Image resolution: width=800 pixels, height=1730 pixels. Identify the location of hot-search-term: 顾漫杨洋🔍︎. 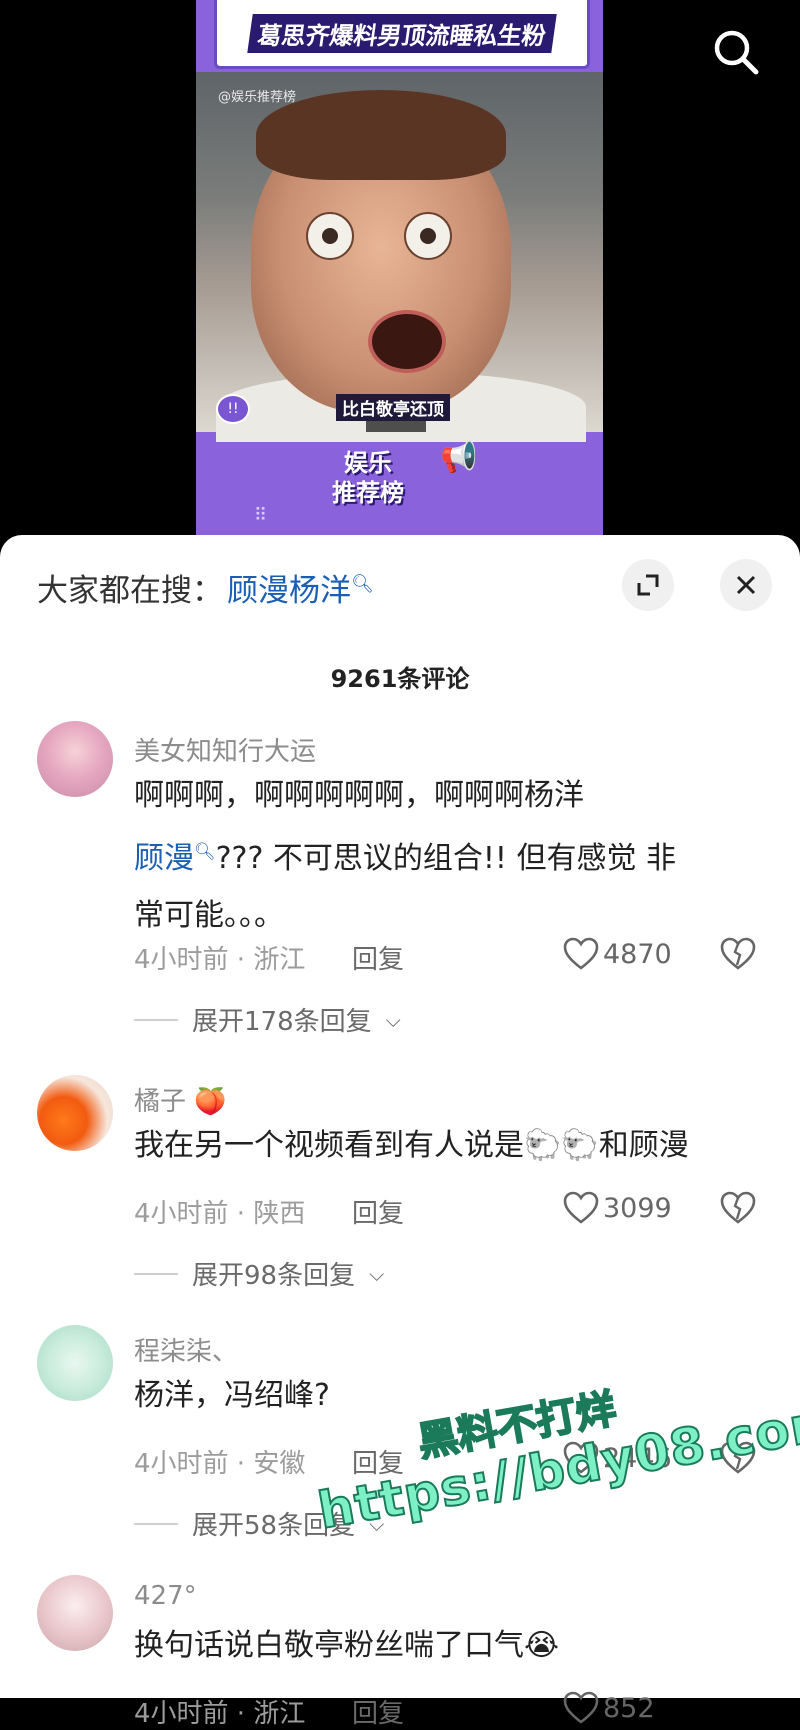
(300, 587).